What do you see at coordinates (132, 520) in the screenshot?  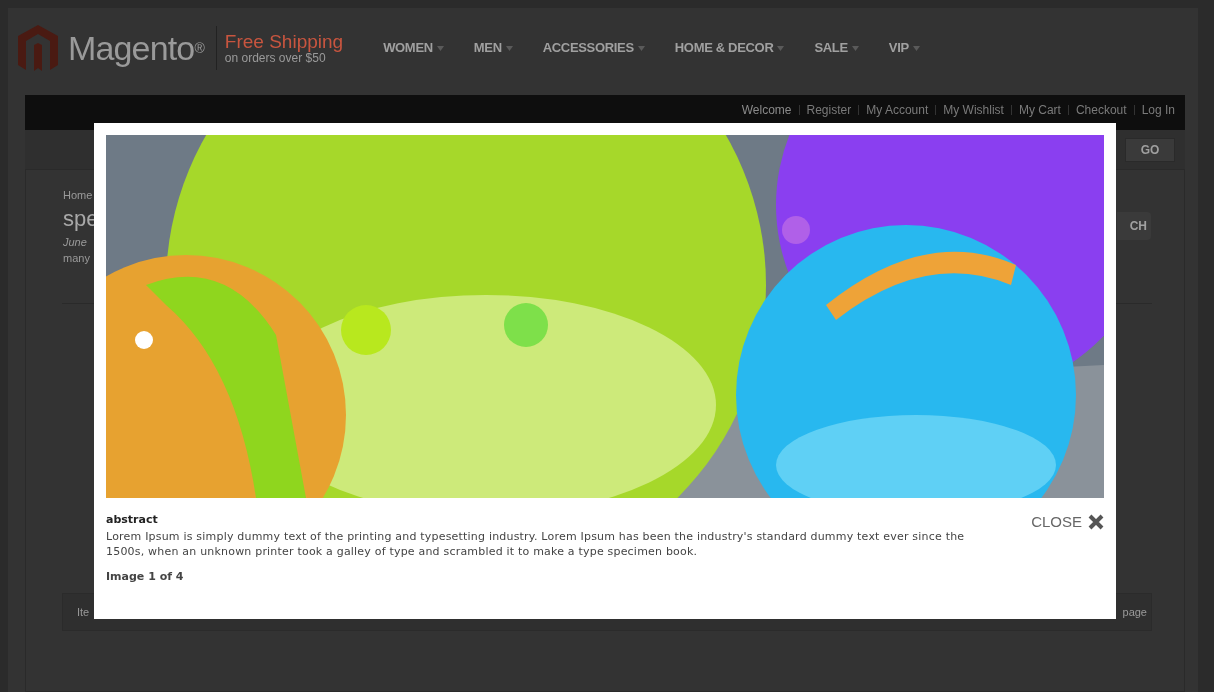 I see `image-title: abstract` at bounding box center [132, 520].